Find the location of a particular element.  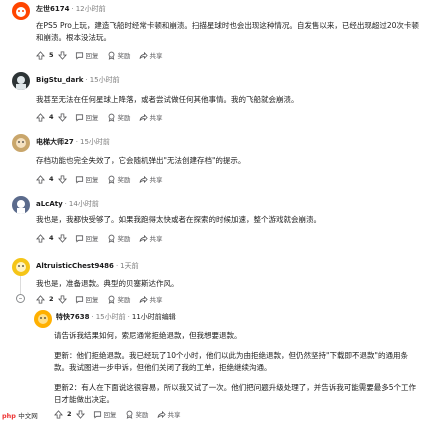

award-label: 奖励 is located at coordinates (124, 56).